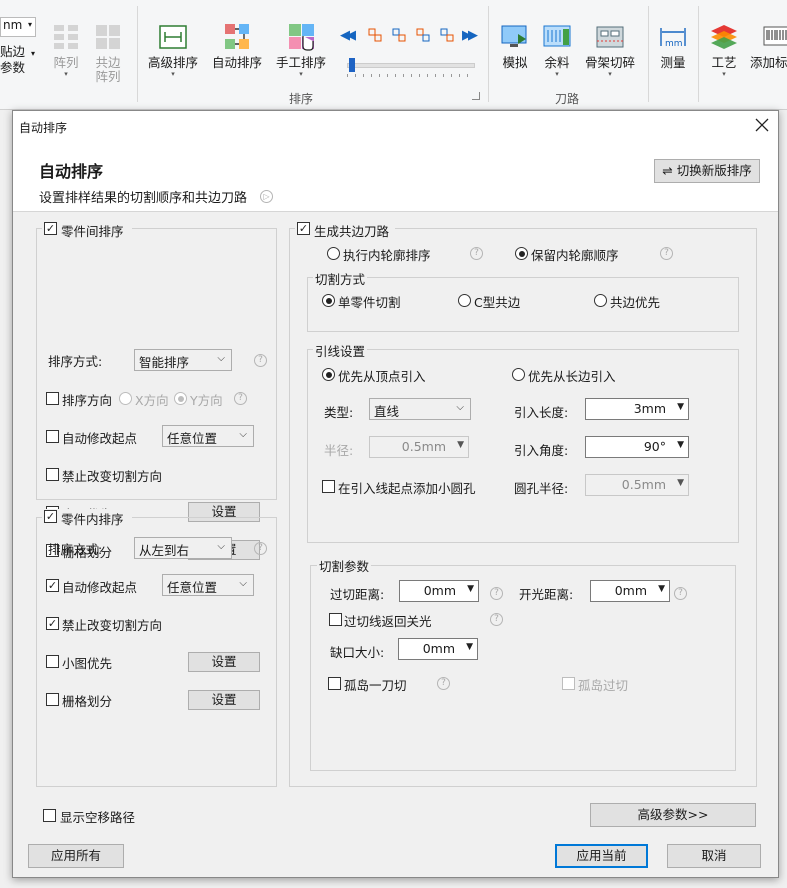 This screenshot has width=787, height=888. What do you see at coordinates (237, 36) in the screenshot?
I see `auto-sort-icon` at bounding box center [237, 36].